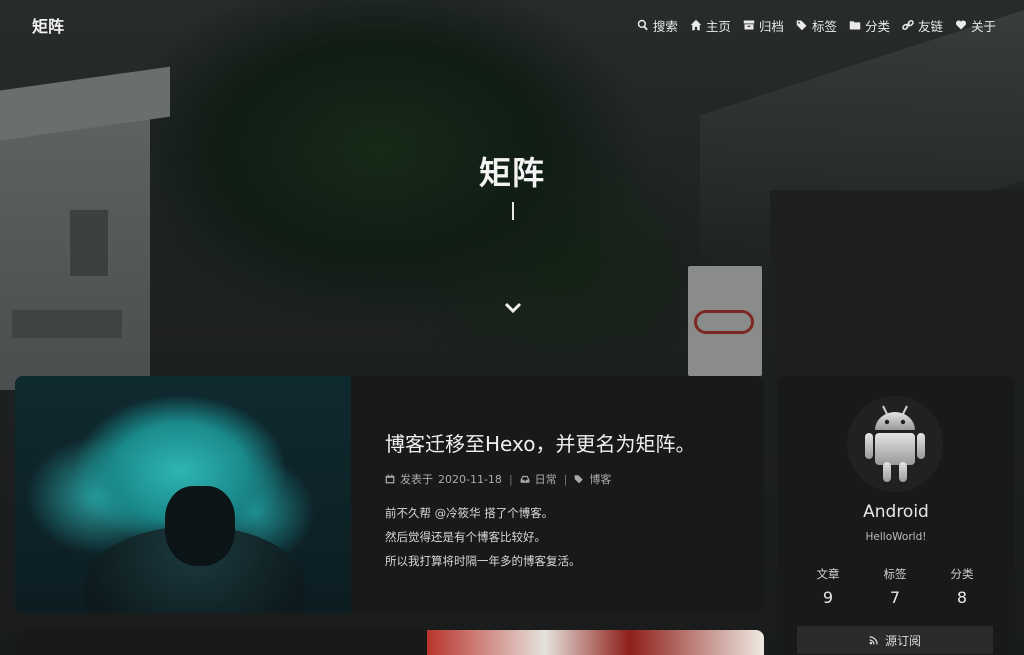  What do you see at coordinates (801, 25) in the screenshot?
I see `tags-icon` at bounding box center [801, 25].